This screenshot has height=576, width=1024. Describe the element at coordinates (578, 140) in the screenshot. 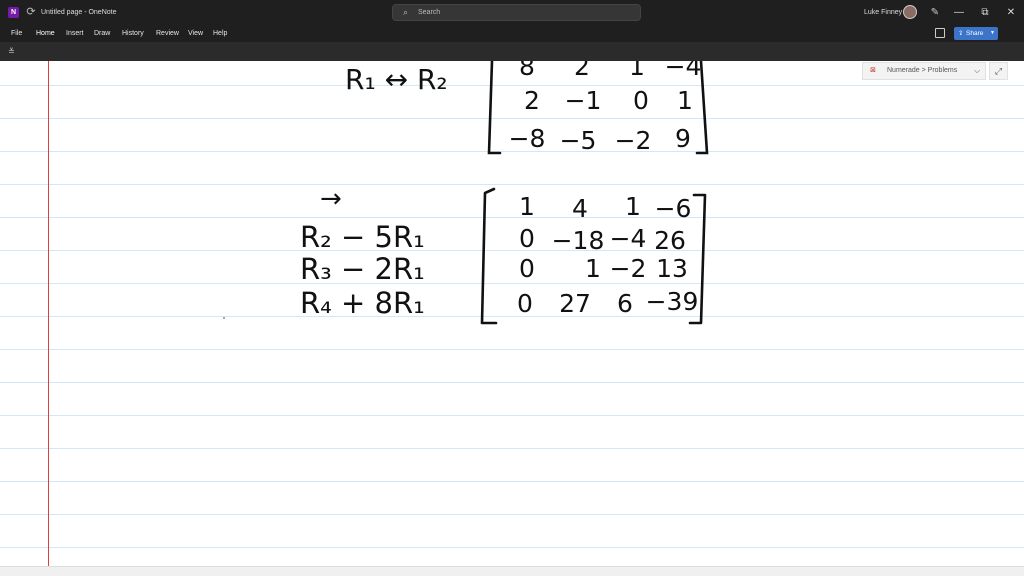

I see `ink-top-cell: −5` at that location.